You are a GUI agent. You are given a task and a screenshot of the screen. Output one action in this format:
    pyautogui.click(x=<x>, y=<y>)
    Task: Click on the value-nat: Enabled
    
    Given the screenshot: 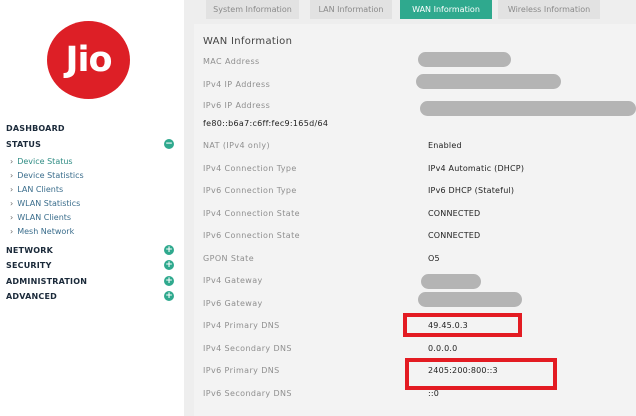 What is the action you would take?
    pyautogui.click(x=445, y=145)
    